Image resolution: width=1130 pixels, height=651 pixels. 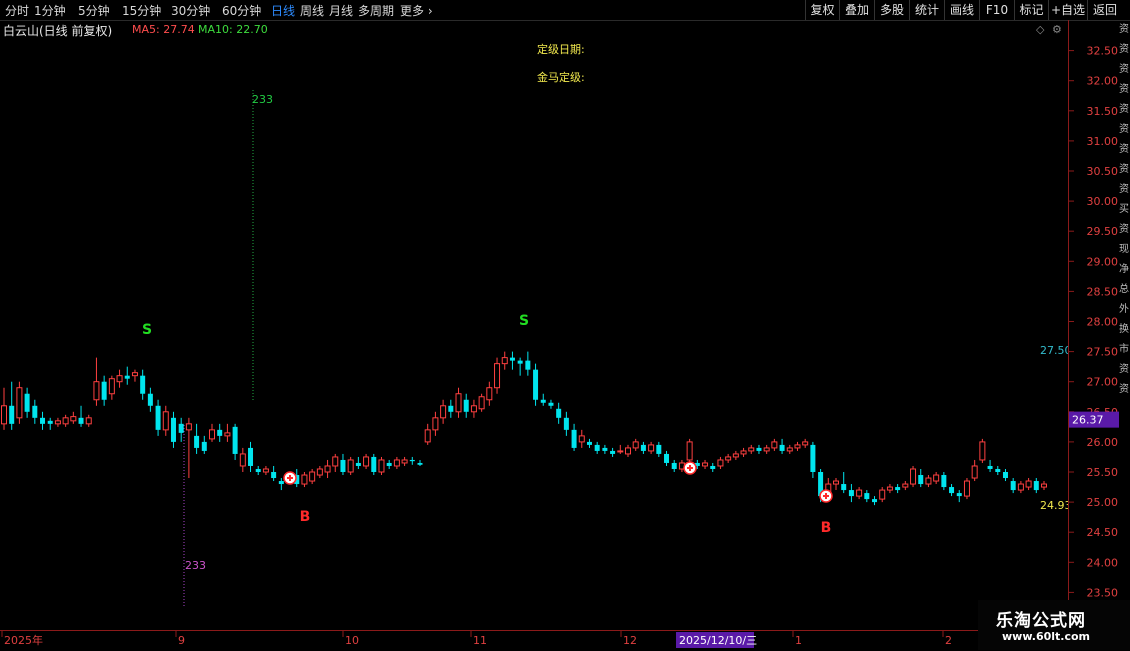 What do you see at coordinates (1103, 322) in the screenshot?
I see `price-tick-label: 28.00` at bounding box center [1103, 322].